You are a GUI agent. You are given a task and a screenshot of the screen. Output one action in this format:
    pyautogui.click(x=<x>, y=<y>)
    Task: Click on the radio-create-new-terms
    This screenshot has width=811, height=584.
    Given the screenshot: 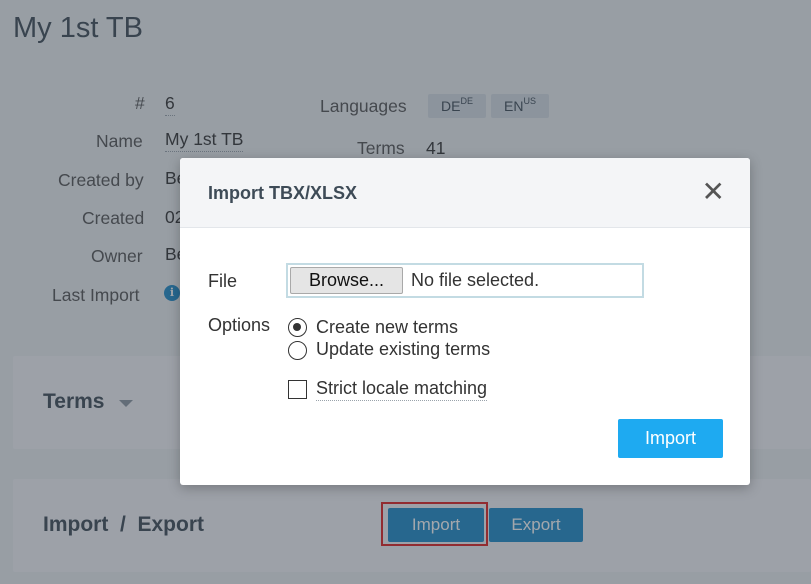 What is the action you would take?
    pyautogui.click(x=297, y=327)
    